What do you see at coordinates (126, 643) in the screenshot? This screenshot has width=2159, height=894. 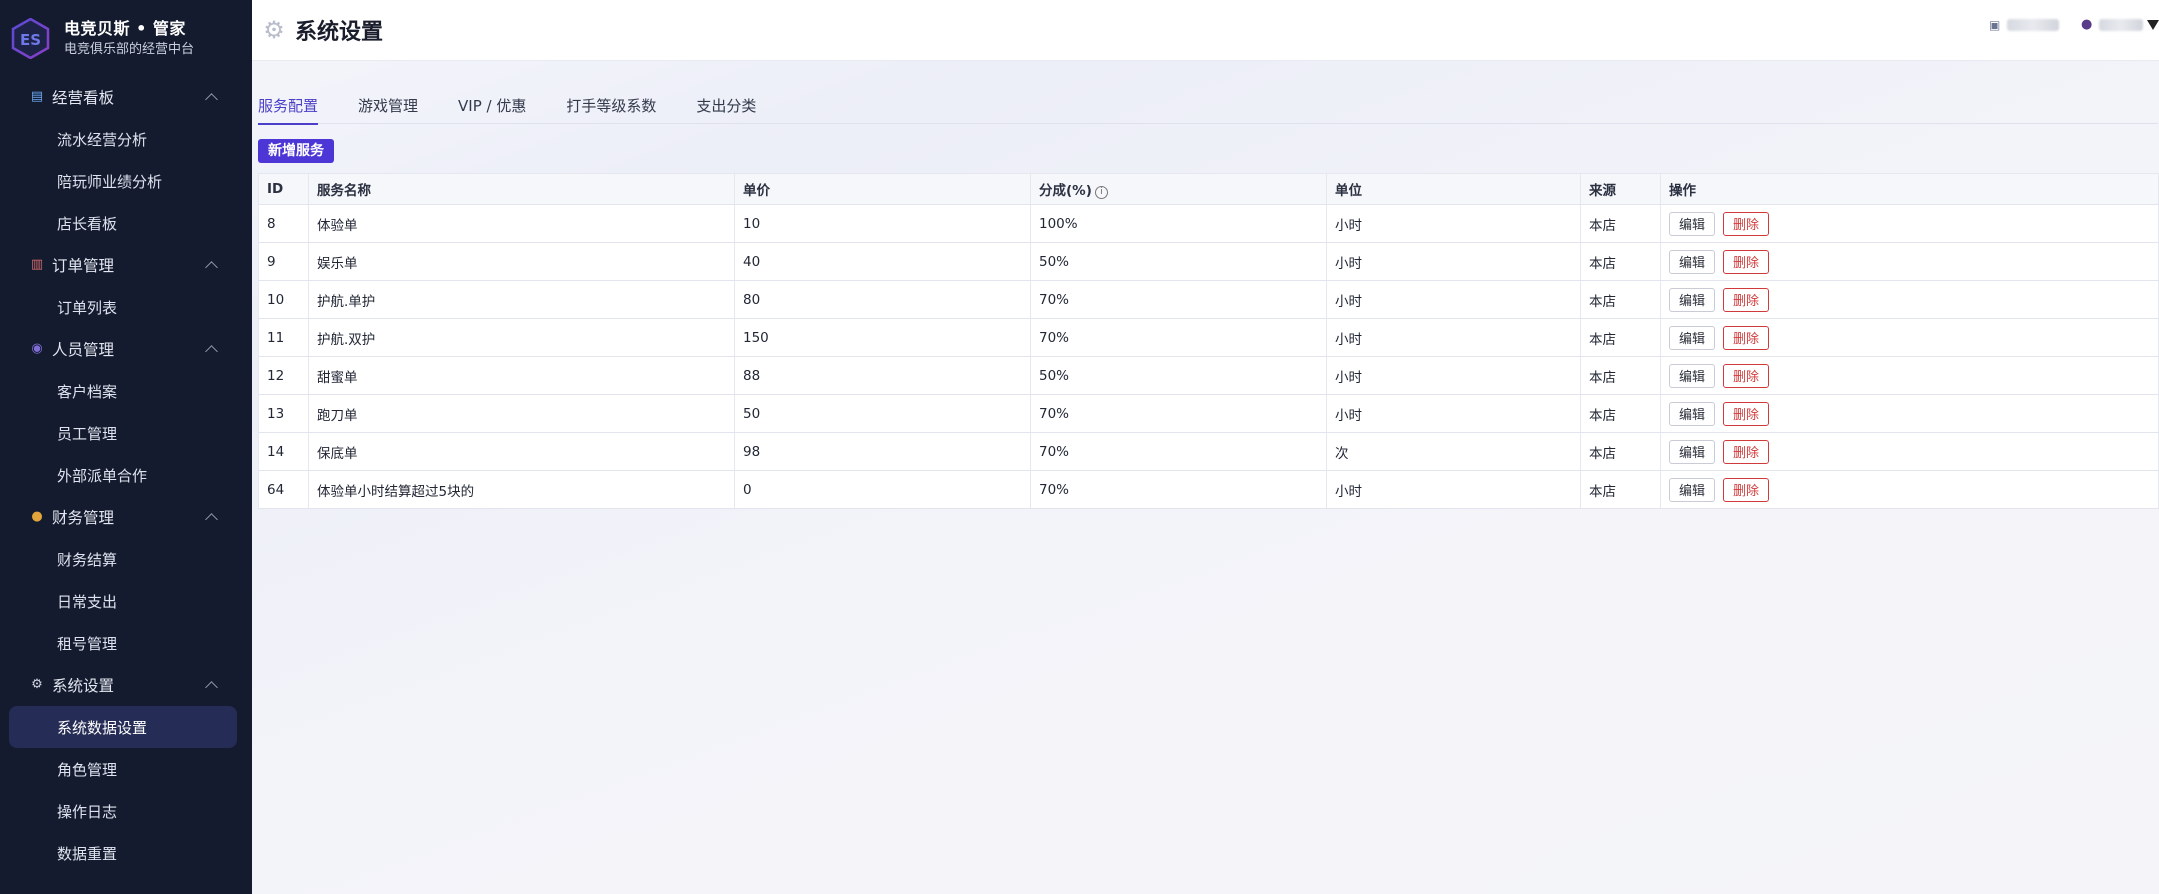 I see `sidebar-item: 租号管理` at bounding box center [126, 643].